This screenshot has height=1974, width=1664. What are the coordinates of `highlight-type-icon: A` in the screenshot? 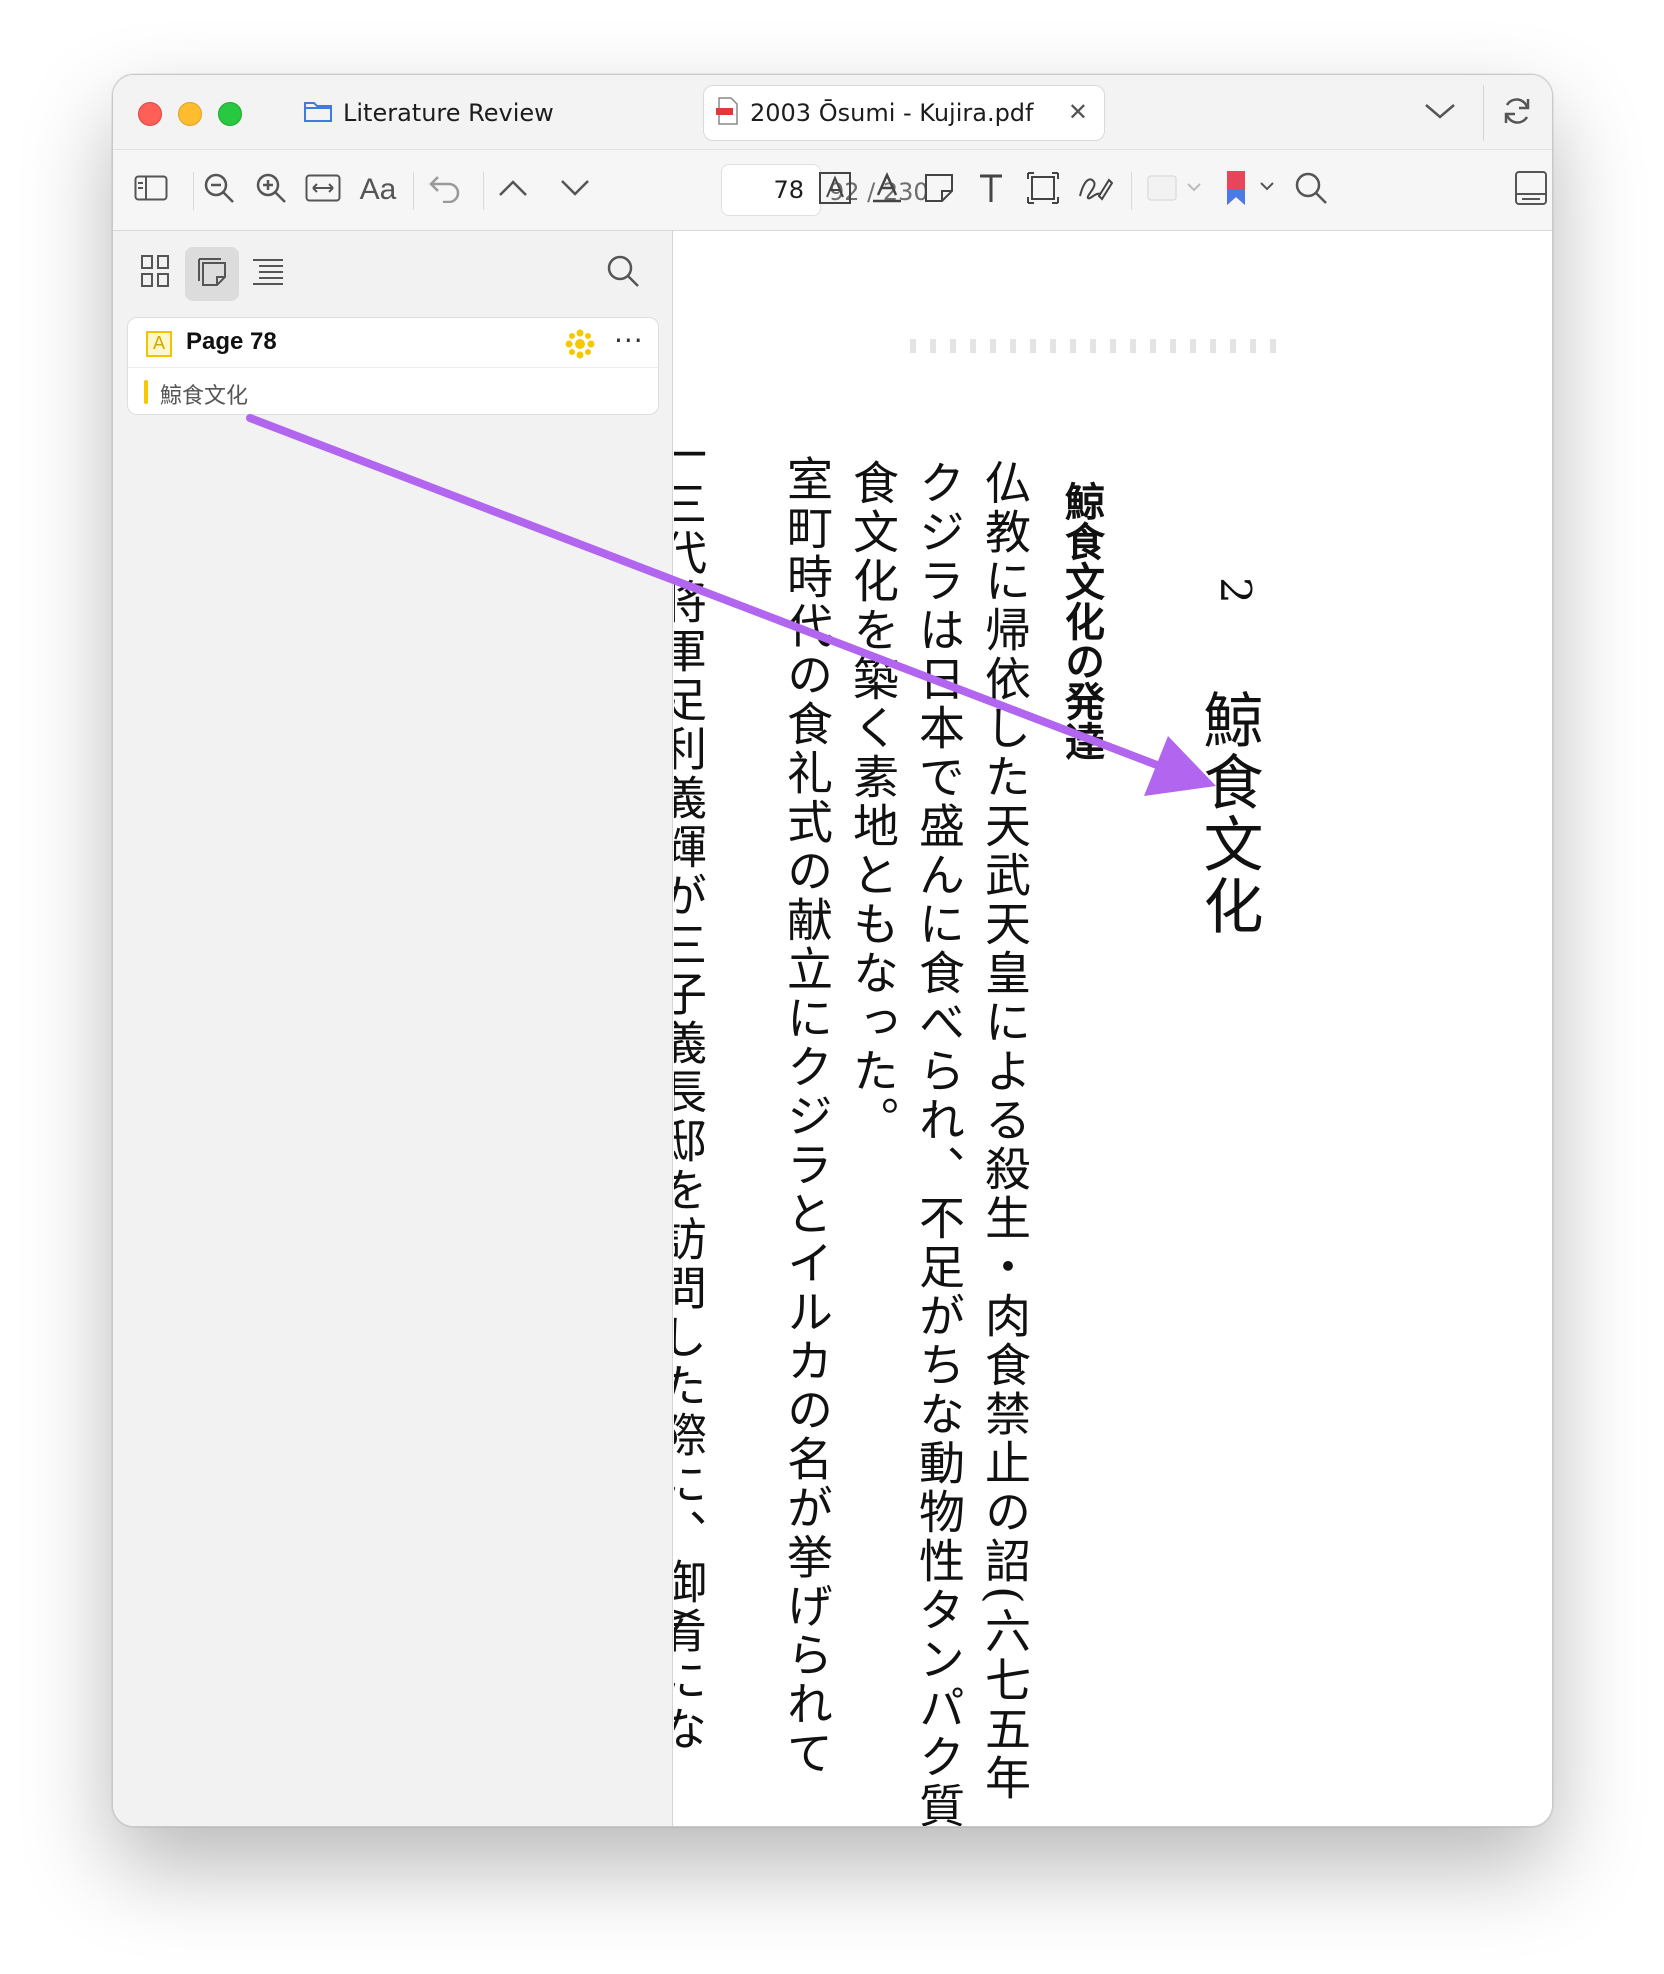 It's located at (159, 344).